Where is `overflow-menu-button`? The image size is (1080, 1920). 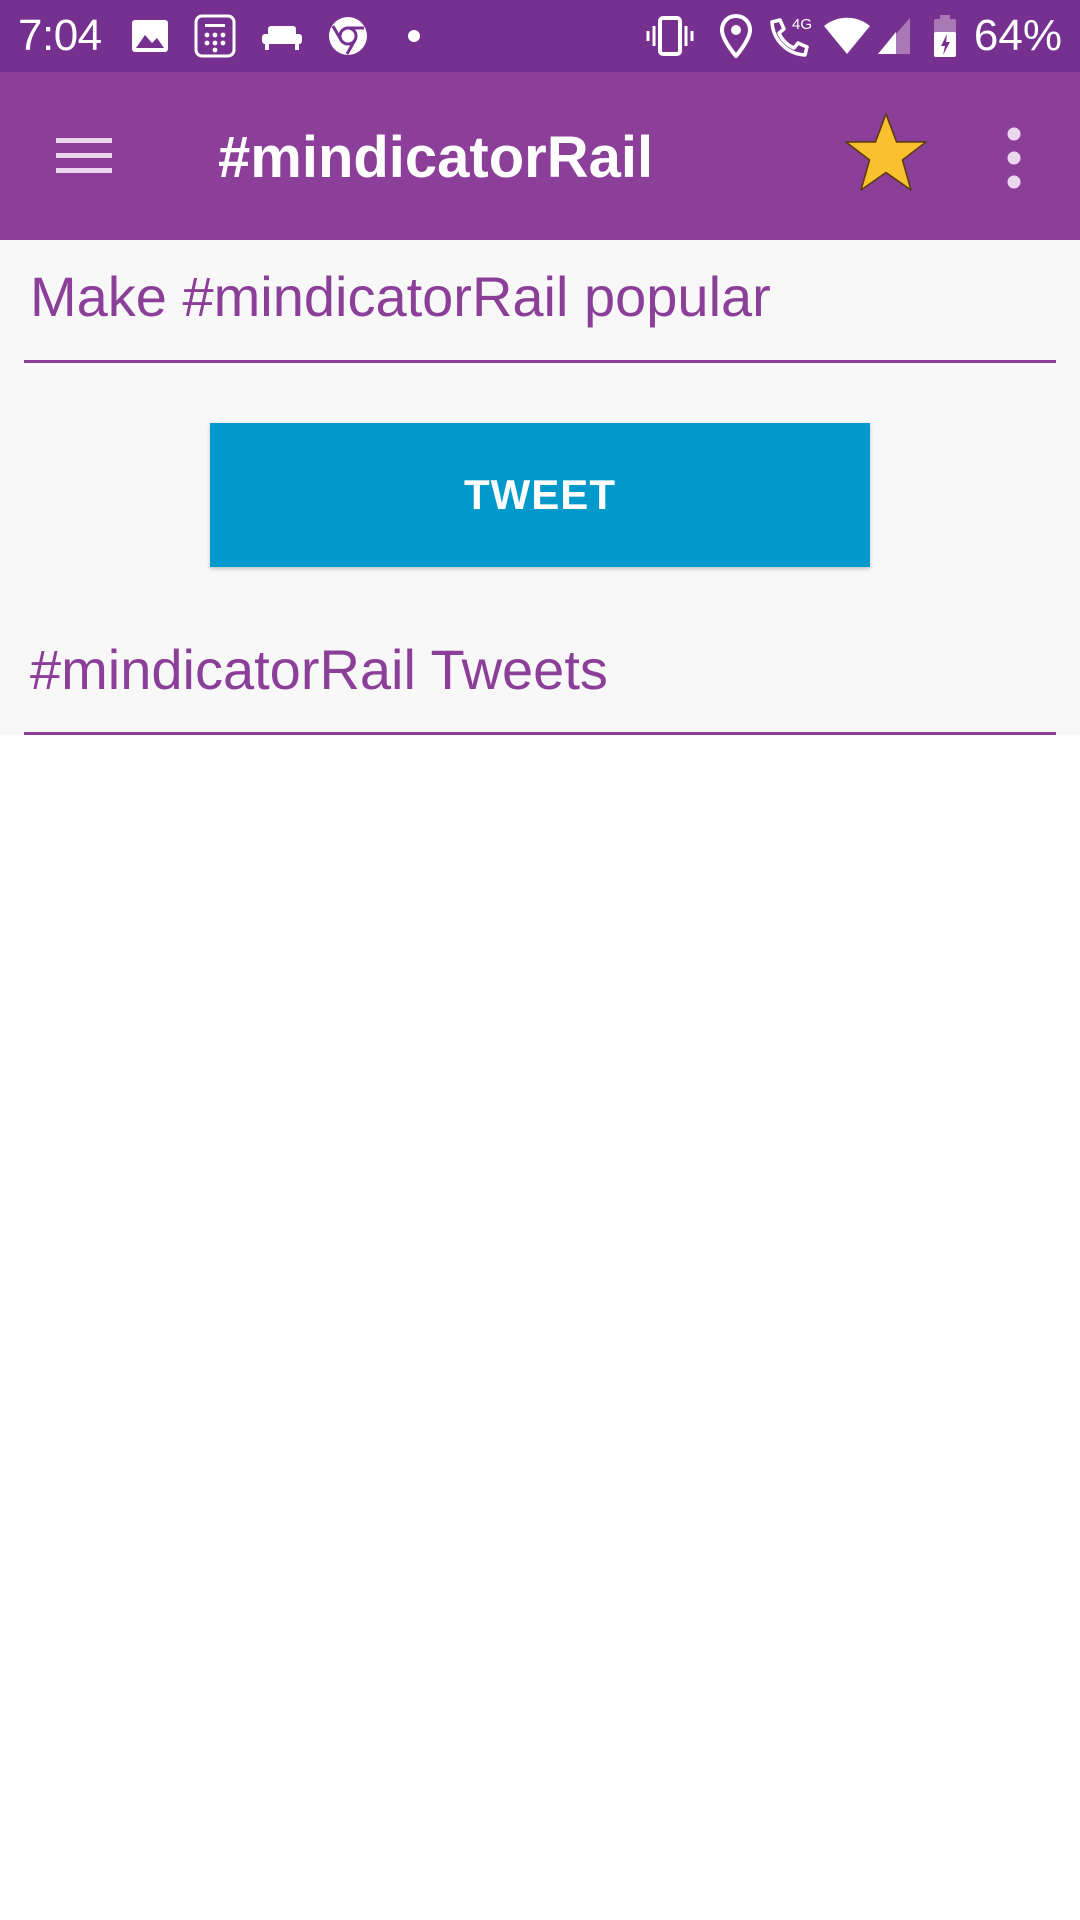 overflow-menu-button is located at coordinates (1014, 158).